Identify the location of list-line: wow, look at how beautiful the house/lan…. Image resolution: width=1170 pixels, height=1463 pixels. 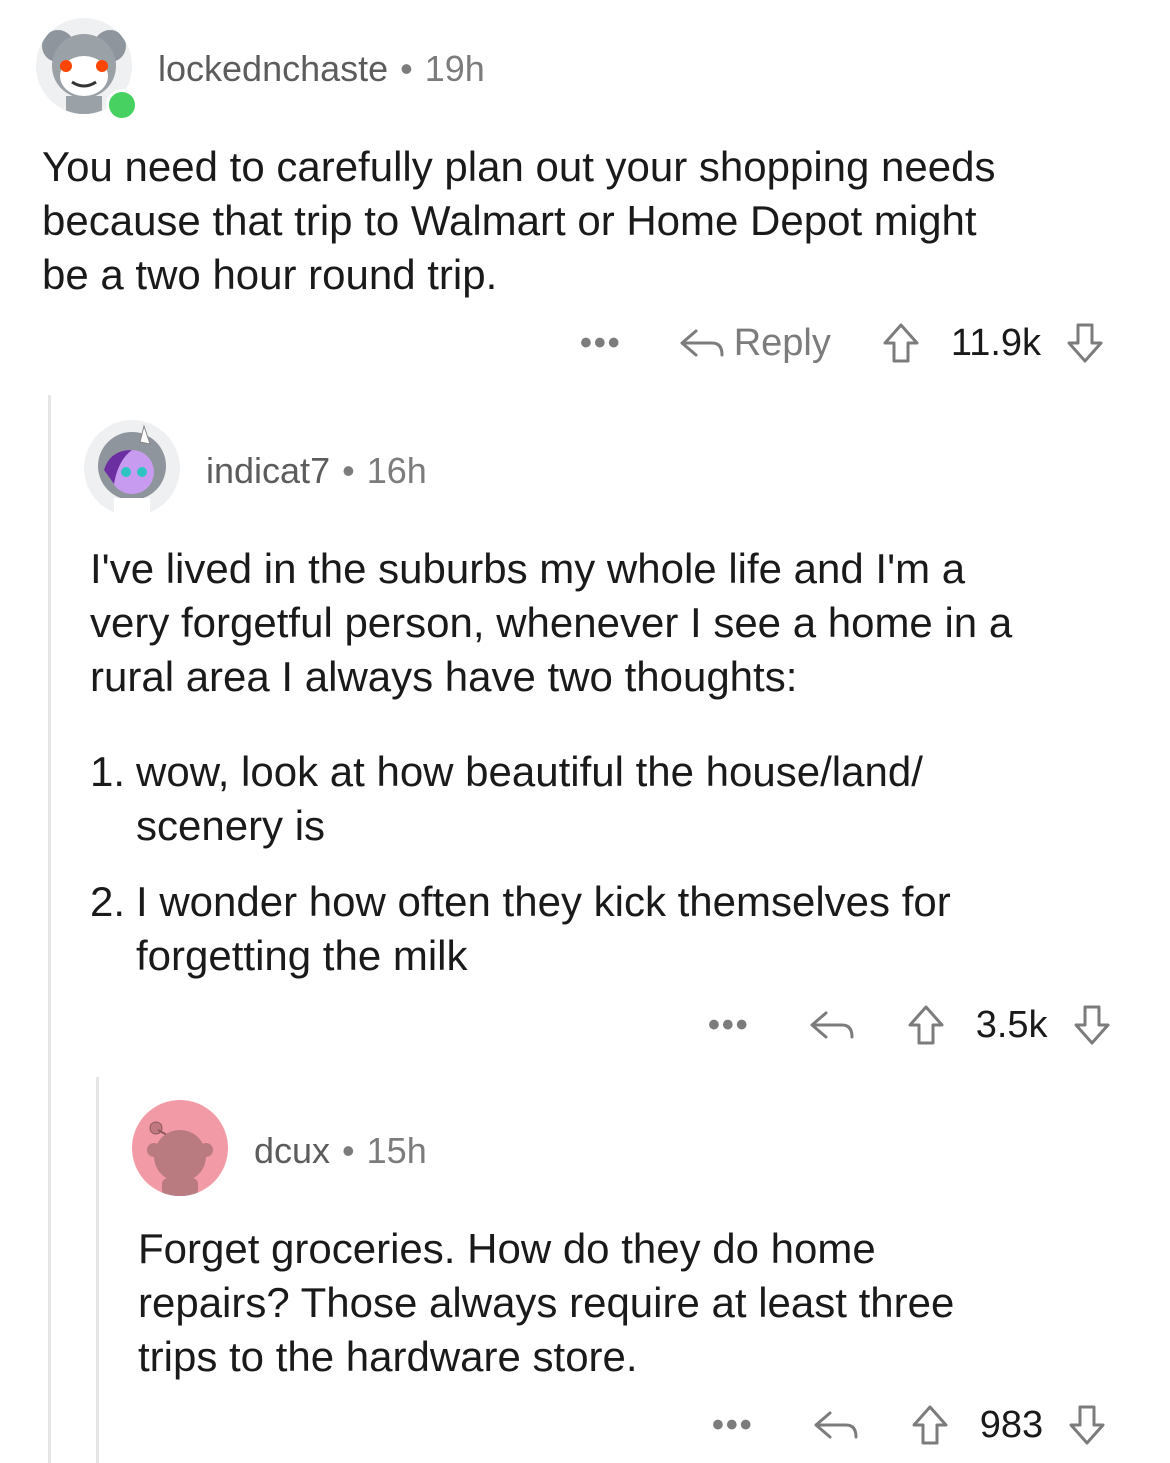
(529, 771).